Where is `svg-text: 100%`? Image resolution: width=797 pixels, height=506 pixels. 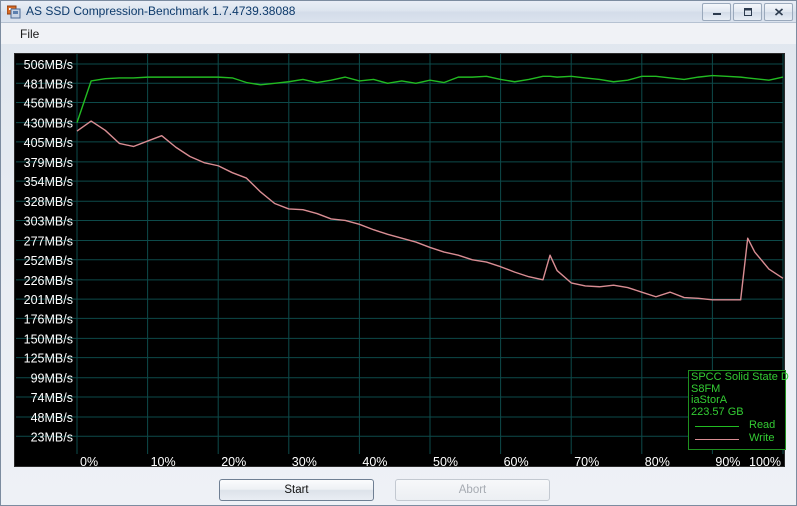 svg-text: 100% is located at coordinates (765, 460).